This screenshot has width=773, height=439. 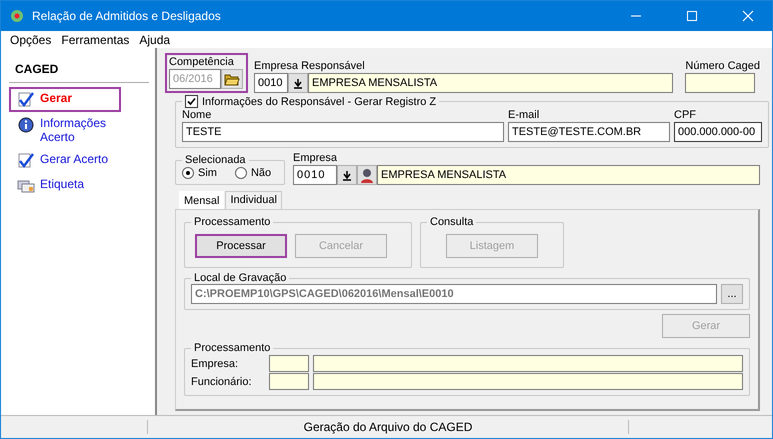 I want to click on app-icon, so click(x=17, y=16).